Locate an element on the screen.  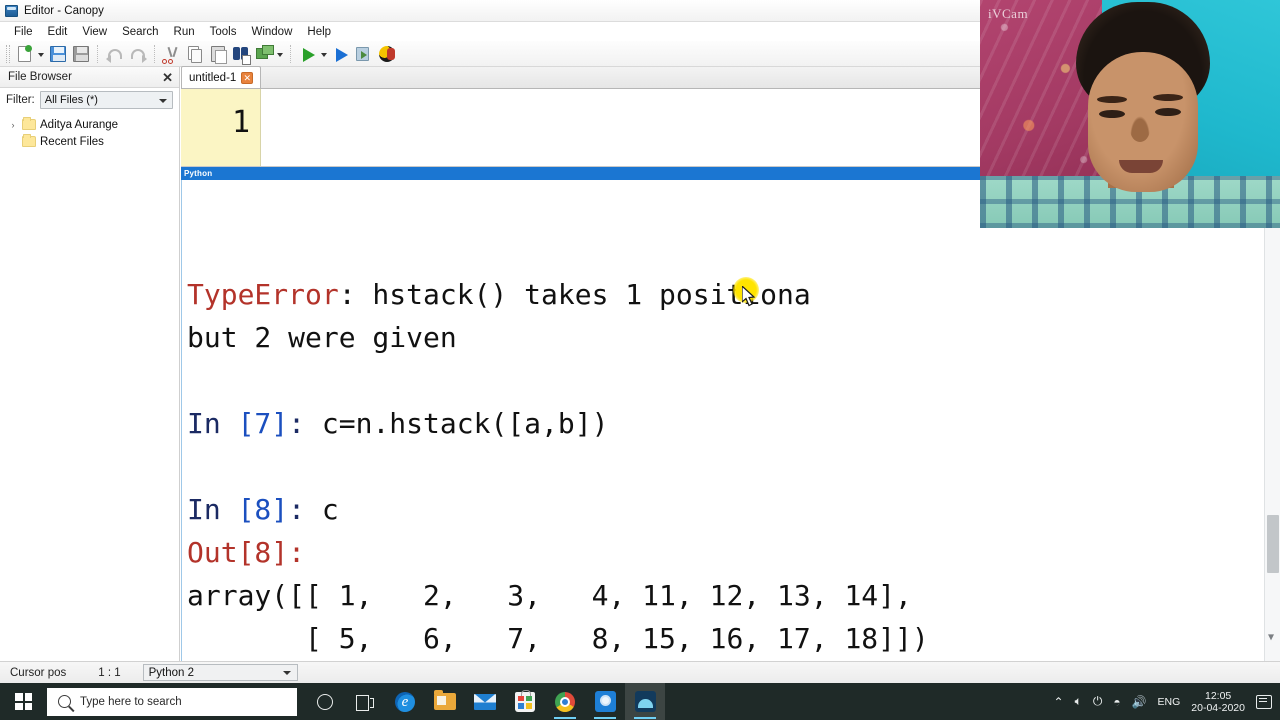
console-line: [ 5, 6, 7, 8, 15, 16, 17, 18]]) is located at coordinates (733, 638).